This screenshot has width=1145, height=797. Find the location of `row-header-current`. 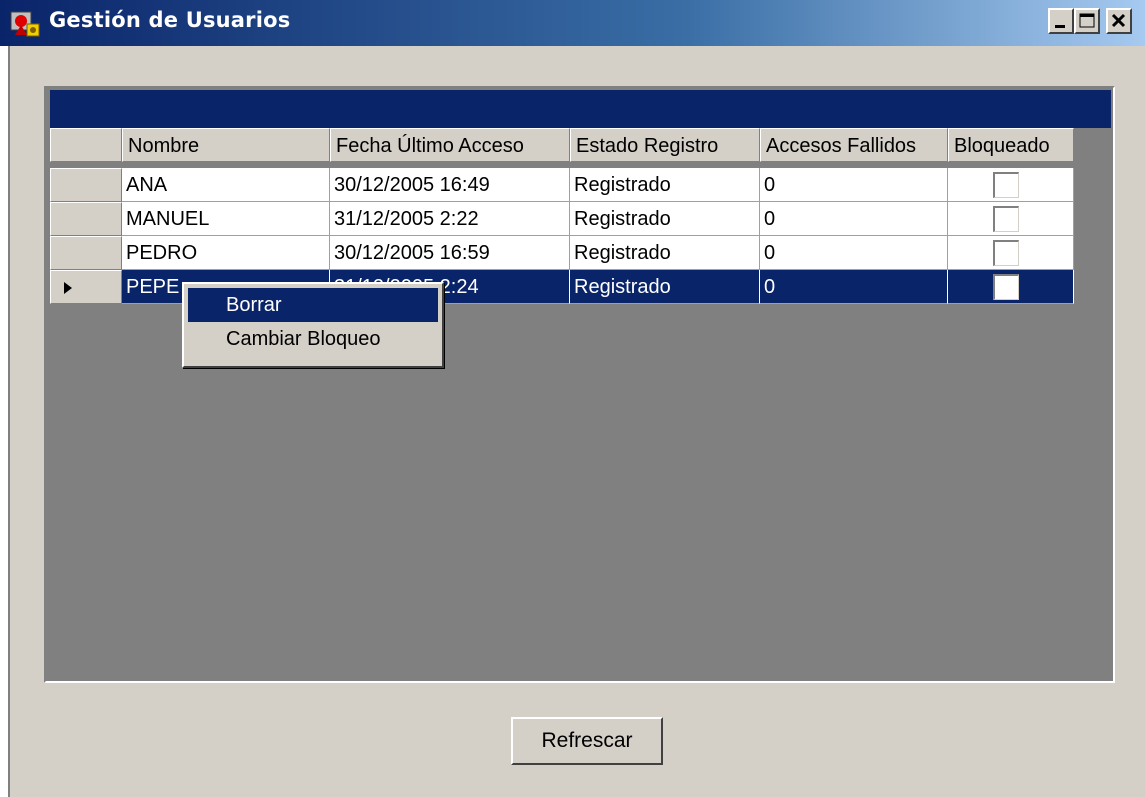

row-header-current is located at coordinates (86, 287).